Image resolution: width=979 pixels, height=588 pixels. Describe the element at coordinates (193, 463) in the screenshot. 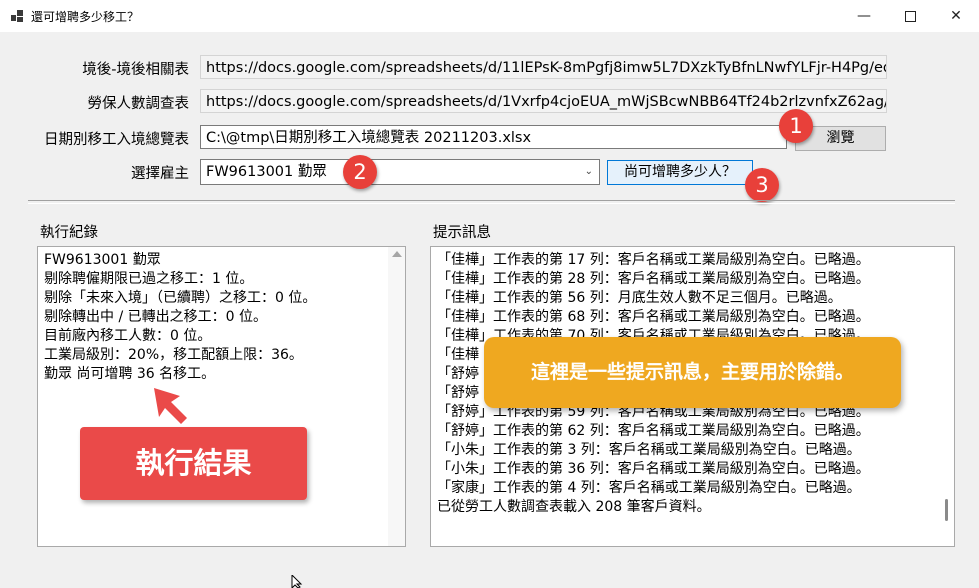

I see `result-callout: 執行結果` at that location.